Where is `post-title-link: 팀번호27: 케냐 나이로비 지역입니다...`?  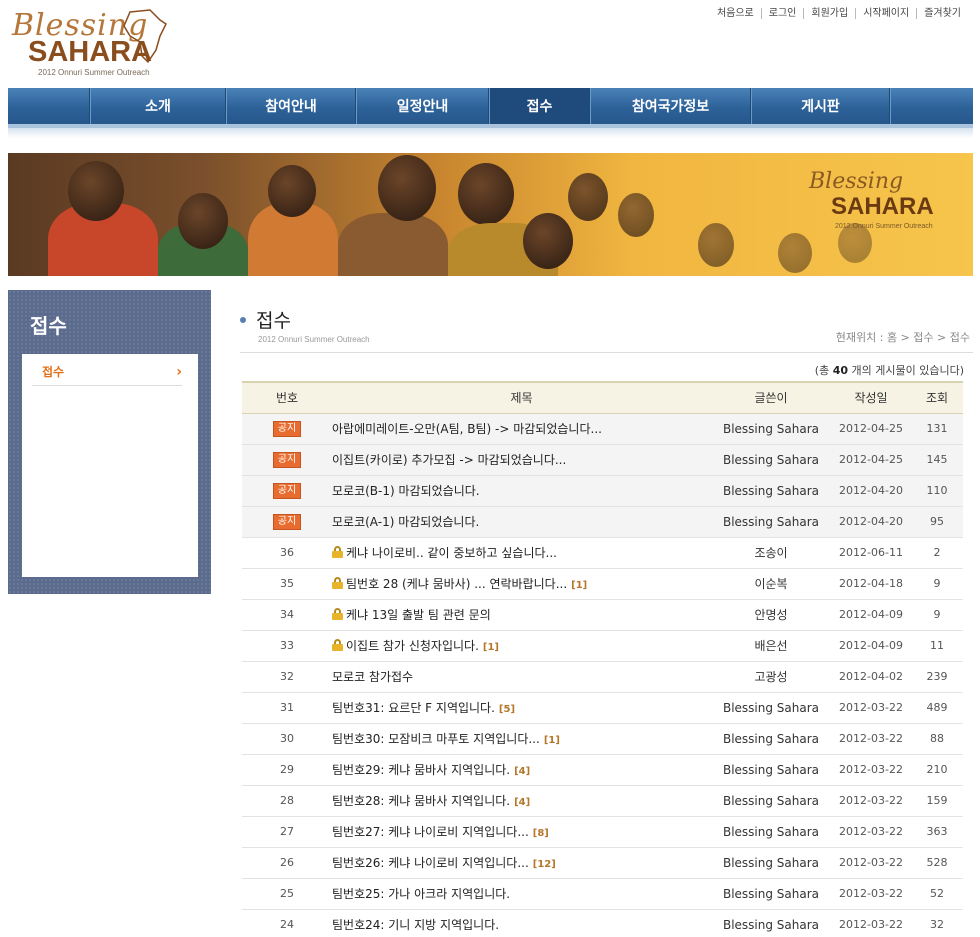 post-title-link: 팀번호27: 케냐 나이로비 지역입니다... is located at coordinates (430, 832).